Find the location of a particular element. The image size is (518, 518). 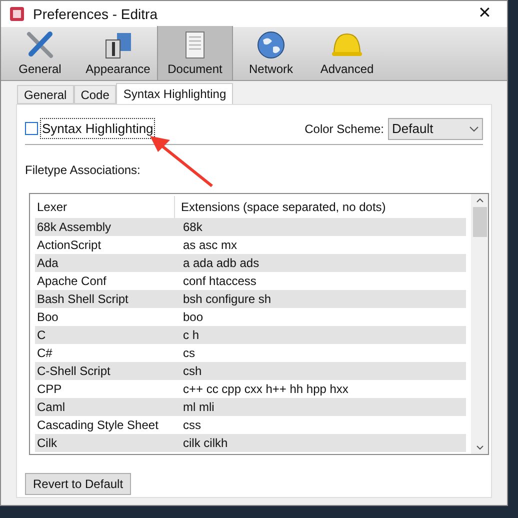

tab: Code is located at coordinates (95, 94).